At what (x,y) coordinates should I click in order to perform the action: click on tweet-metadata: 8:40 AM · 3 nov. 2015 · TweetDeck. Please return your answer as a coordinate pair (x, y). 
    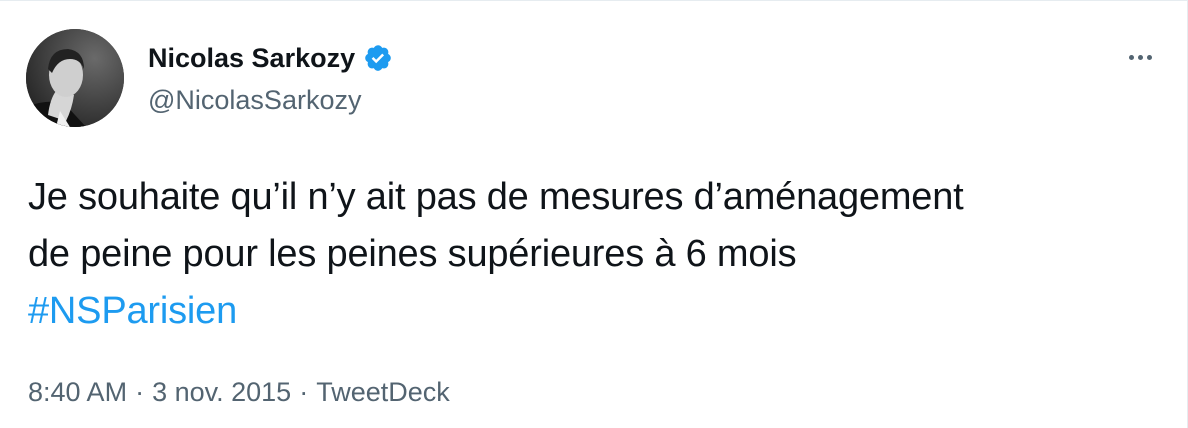
    Looking at the image, I should click on (239, 392).